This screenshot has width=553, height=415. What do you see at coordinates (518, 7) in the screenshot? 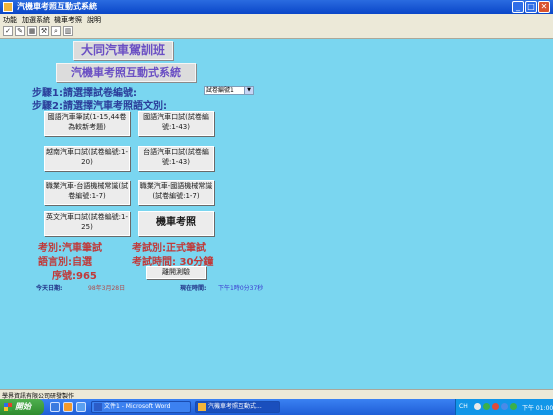
I see `minimize-button: _` at bounding box center [518, 7].